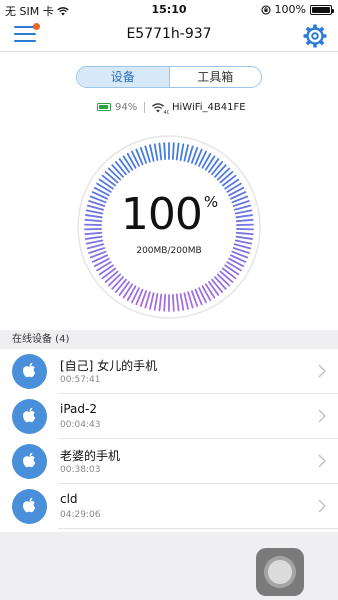 Image resolution: width=338 pixels, height=600 pixels. What do you see at coordinates (80, 515) in the screenshot?
I see `device-online-time: 04:29:06` at bounding box center [80, 515].